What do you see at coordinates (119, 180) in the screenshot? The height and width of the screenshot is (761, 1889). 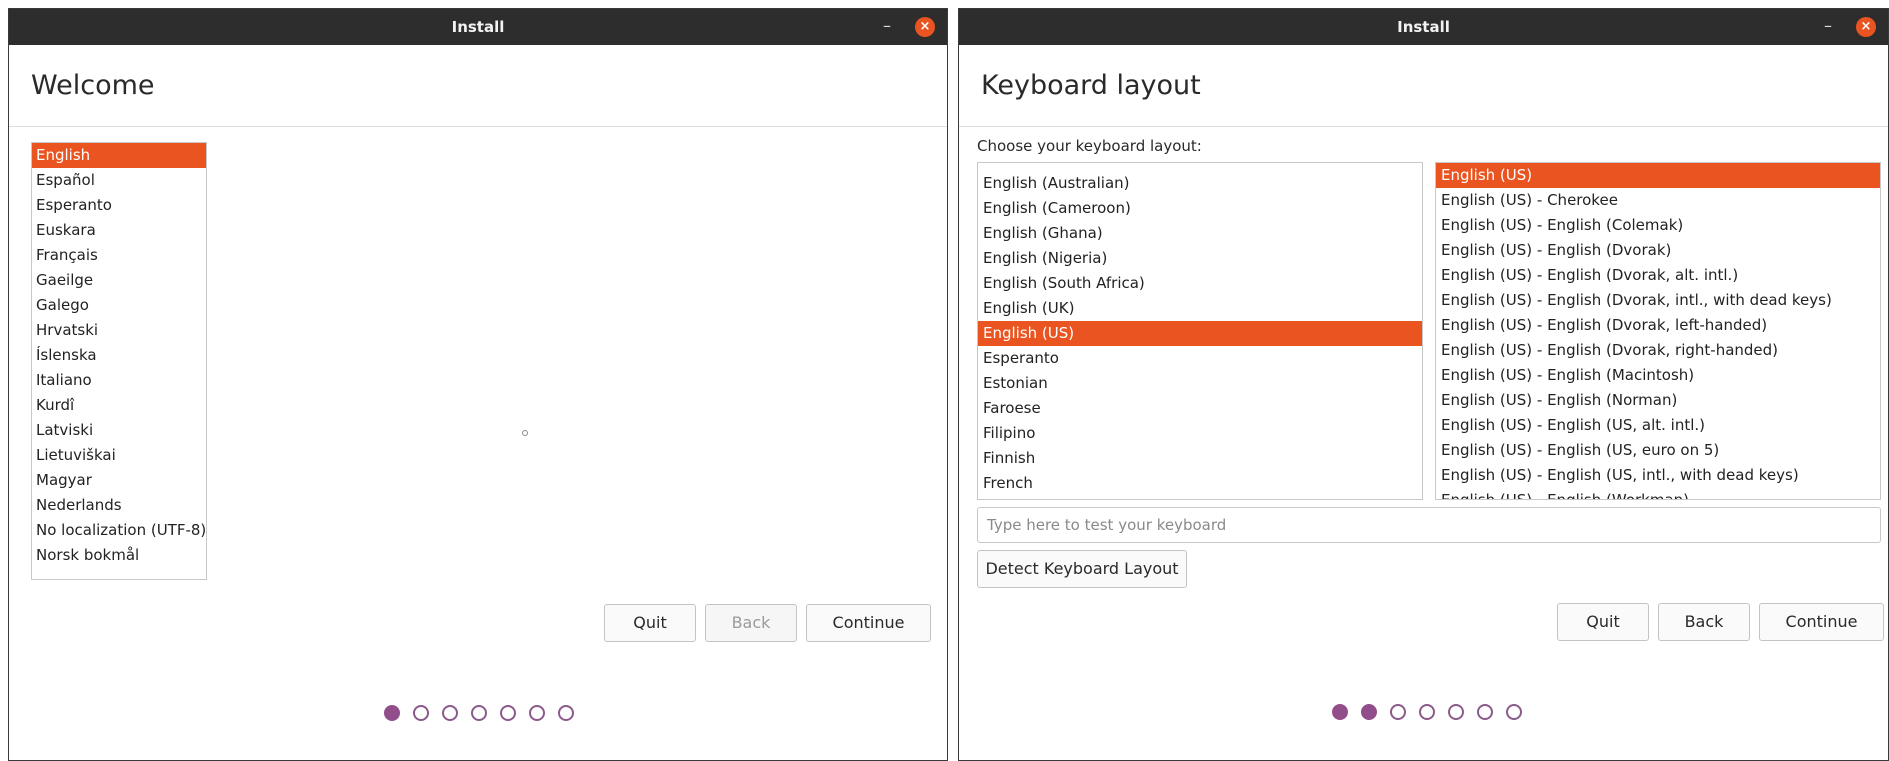 I see `list-item: Español` at bounding box center [119, 180].